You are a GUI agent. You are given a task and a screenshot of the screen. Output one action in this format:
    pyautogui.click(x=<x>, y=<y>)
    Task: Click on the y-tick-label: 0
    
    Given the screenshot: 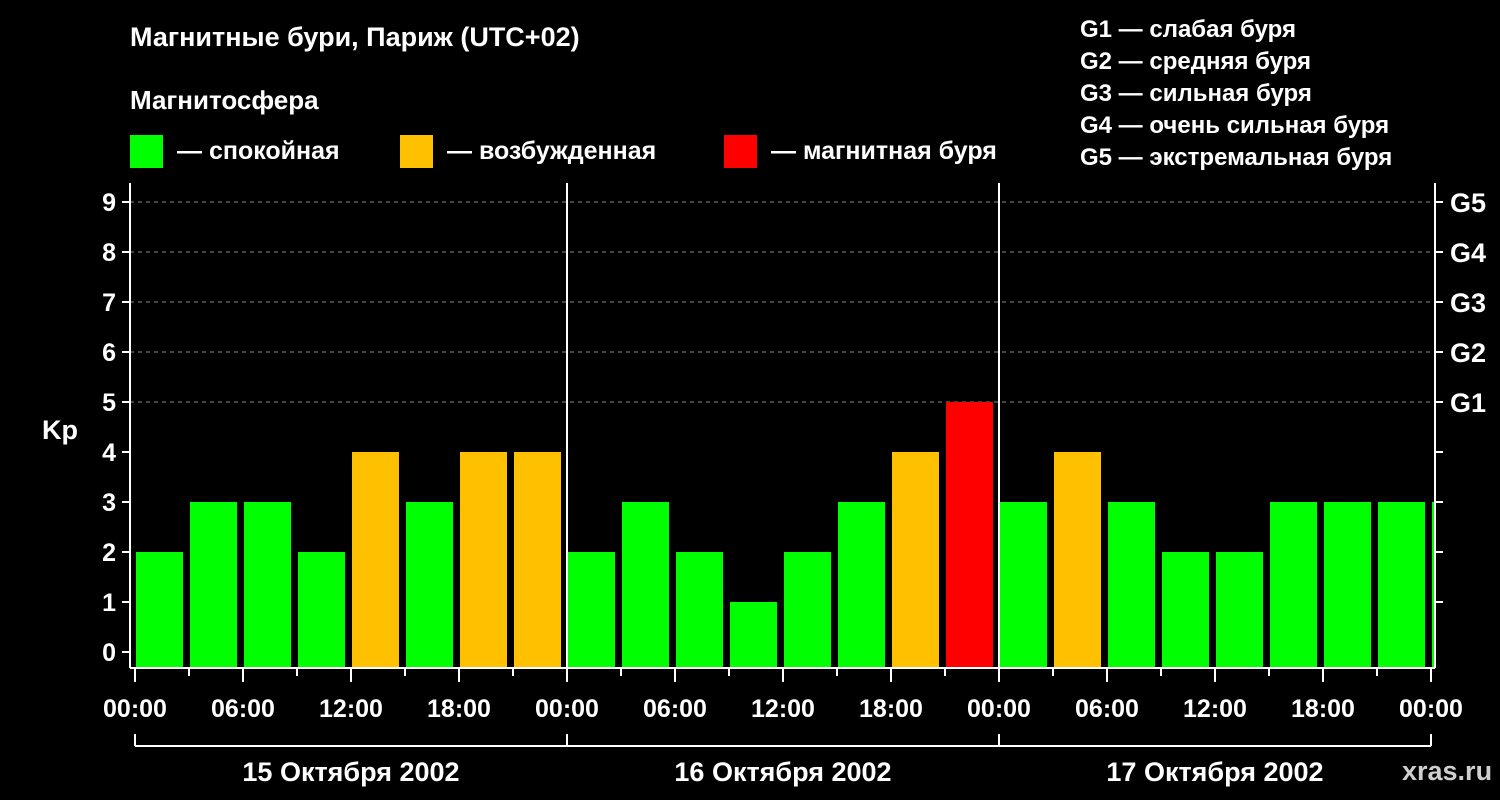 What is the action you would take?
    pyautogui.click(x=109, y=653)
    